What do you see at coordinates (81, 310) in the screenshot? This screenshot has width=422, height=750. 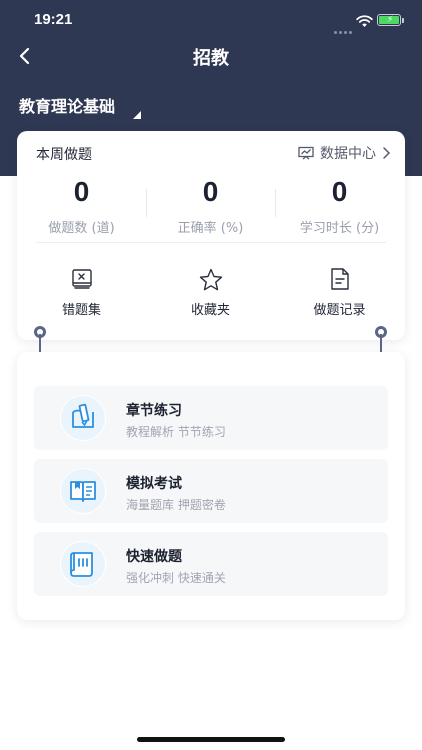 I see `tool-label: 错题集` at bounding box center [81, 310].